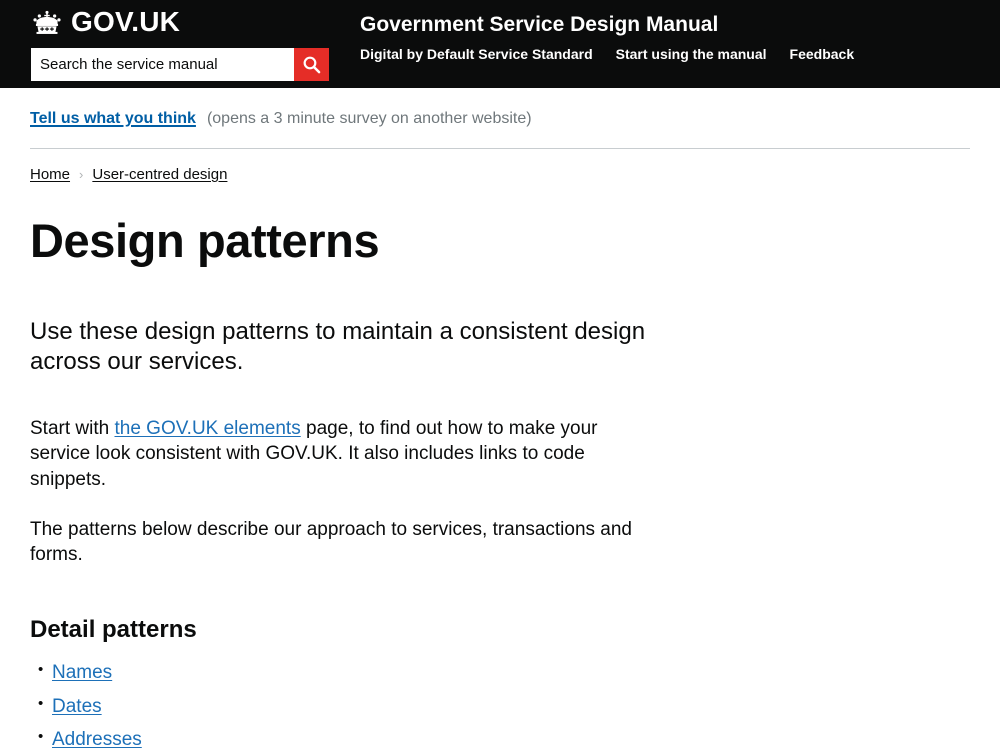 Image resolution: width=1000 pixels, height=752 pixels. Describe the element at coordinates (72, 428) in the screenshot. I see `intro-paragraph-before: Start with` at that location.